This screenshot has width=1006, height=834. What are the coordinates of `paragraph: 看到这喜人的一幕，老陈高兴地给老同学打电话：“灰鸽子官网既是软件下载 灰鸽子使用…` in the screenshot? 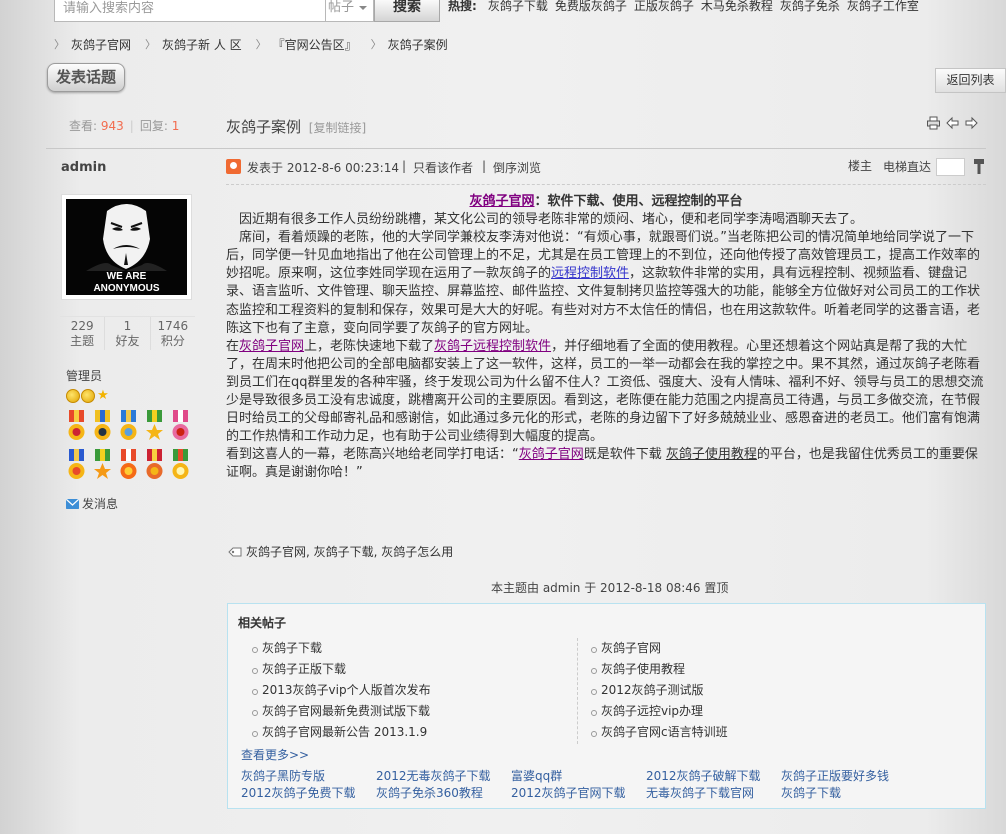 It's located at (606, 464).